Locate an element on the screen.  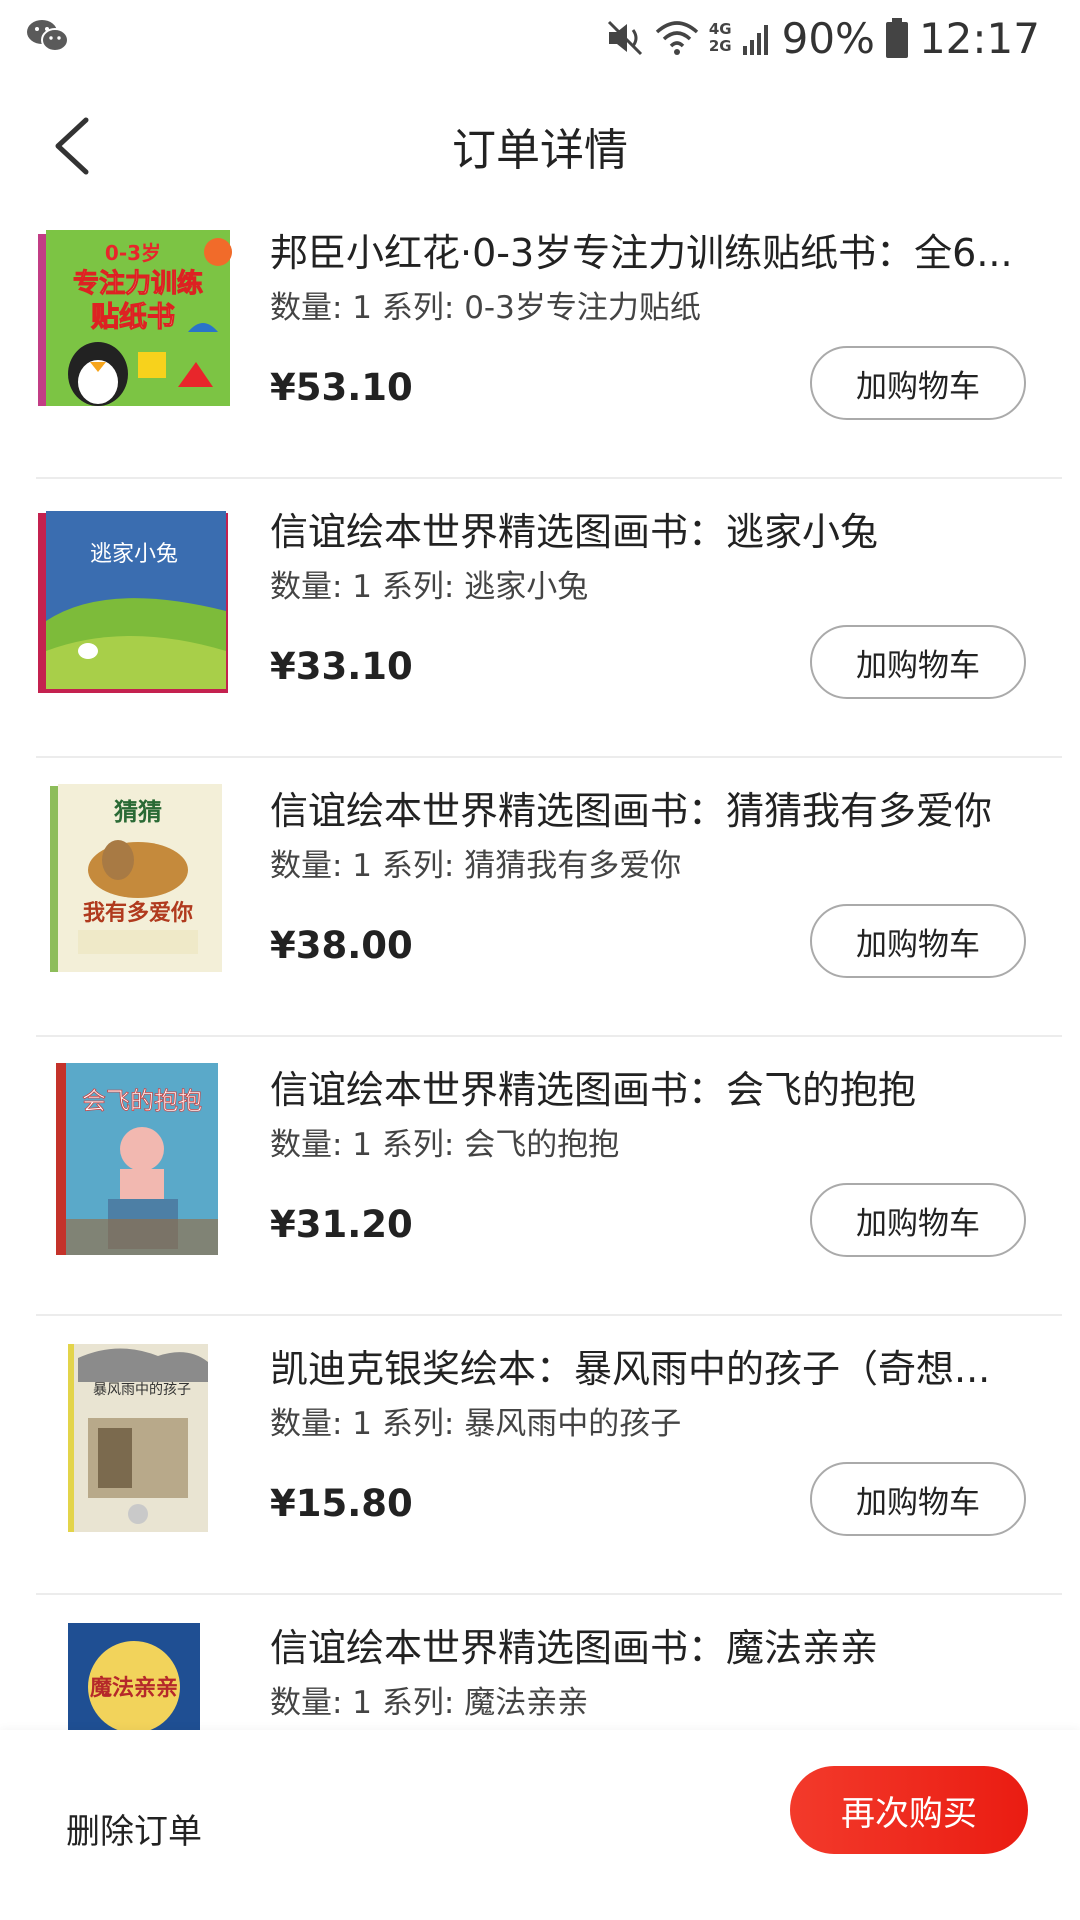
bottom-action-bar: 删除订单 再次购买 is located at coordinates (540, 1825).